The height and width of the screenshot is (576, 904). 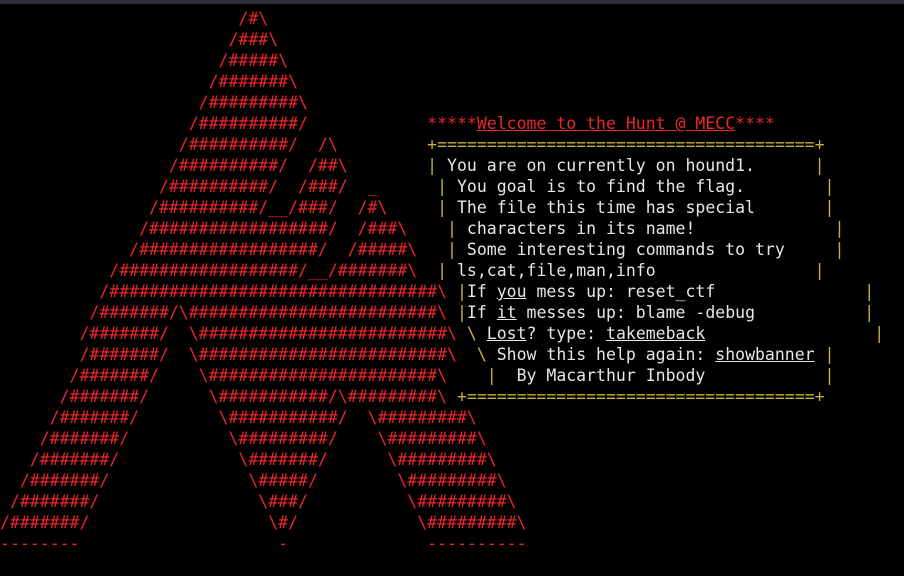 What do you see at coordinates (154, 123) in the screenshot?
I see `ascii-art-segment: /##########/` at bounding box center [154, 123].